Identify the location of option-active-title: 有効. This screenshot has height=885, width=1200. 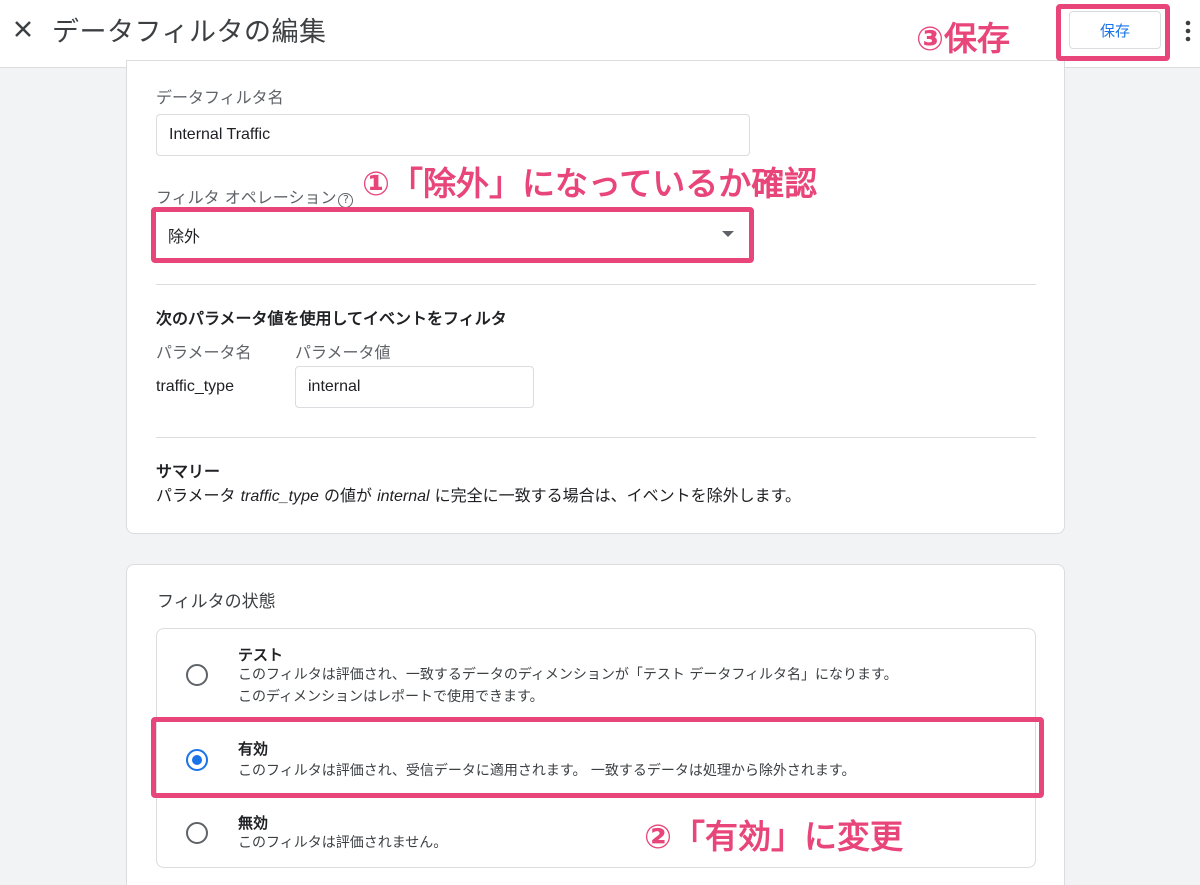
(253, 749).